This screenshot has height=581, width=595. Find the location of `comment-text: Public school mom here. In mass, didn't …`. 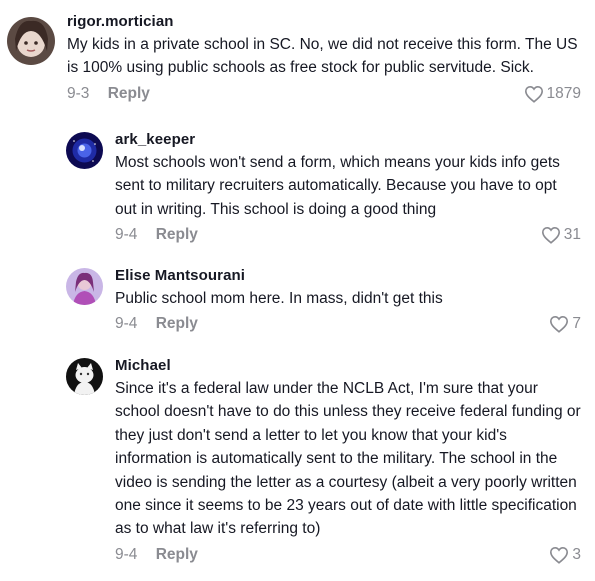

comment-text: Public school mom here. In mass, didn't … is located at coordinates (279, 298).